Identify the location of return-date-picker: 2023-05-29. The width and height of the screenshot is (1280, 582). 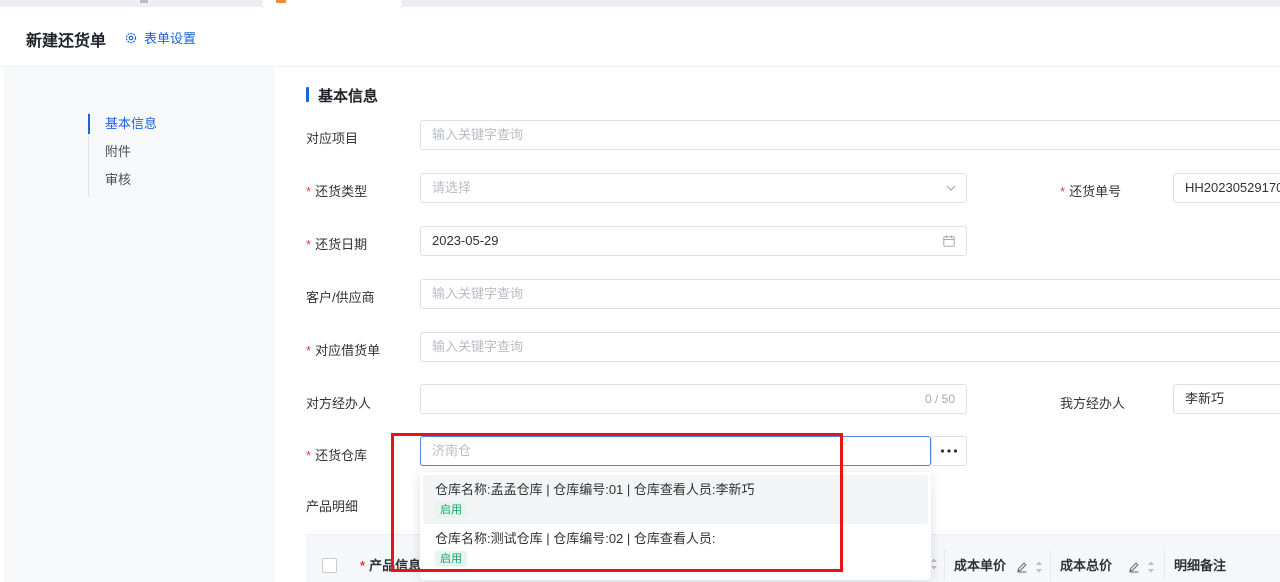
(693, 241).